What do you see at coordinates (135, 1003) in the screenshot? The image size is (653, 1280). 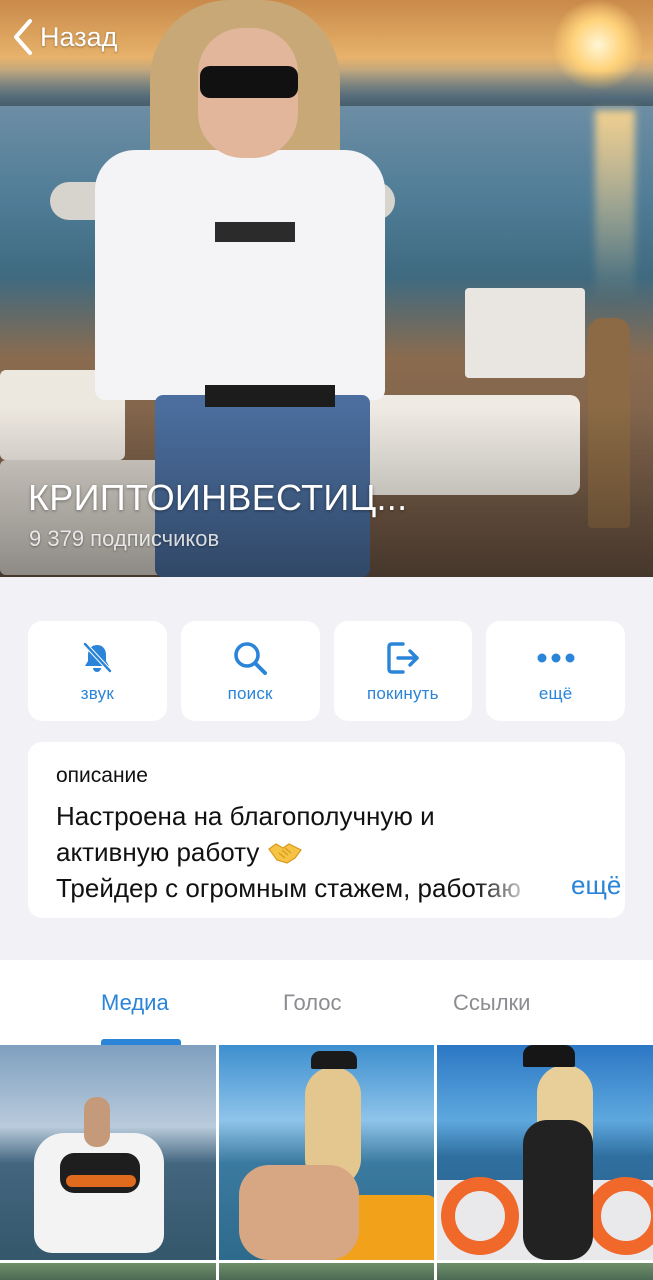 I see `tab-media: Медиа` at bounding box center [135, 1003].